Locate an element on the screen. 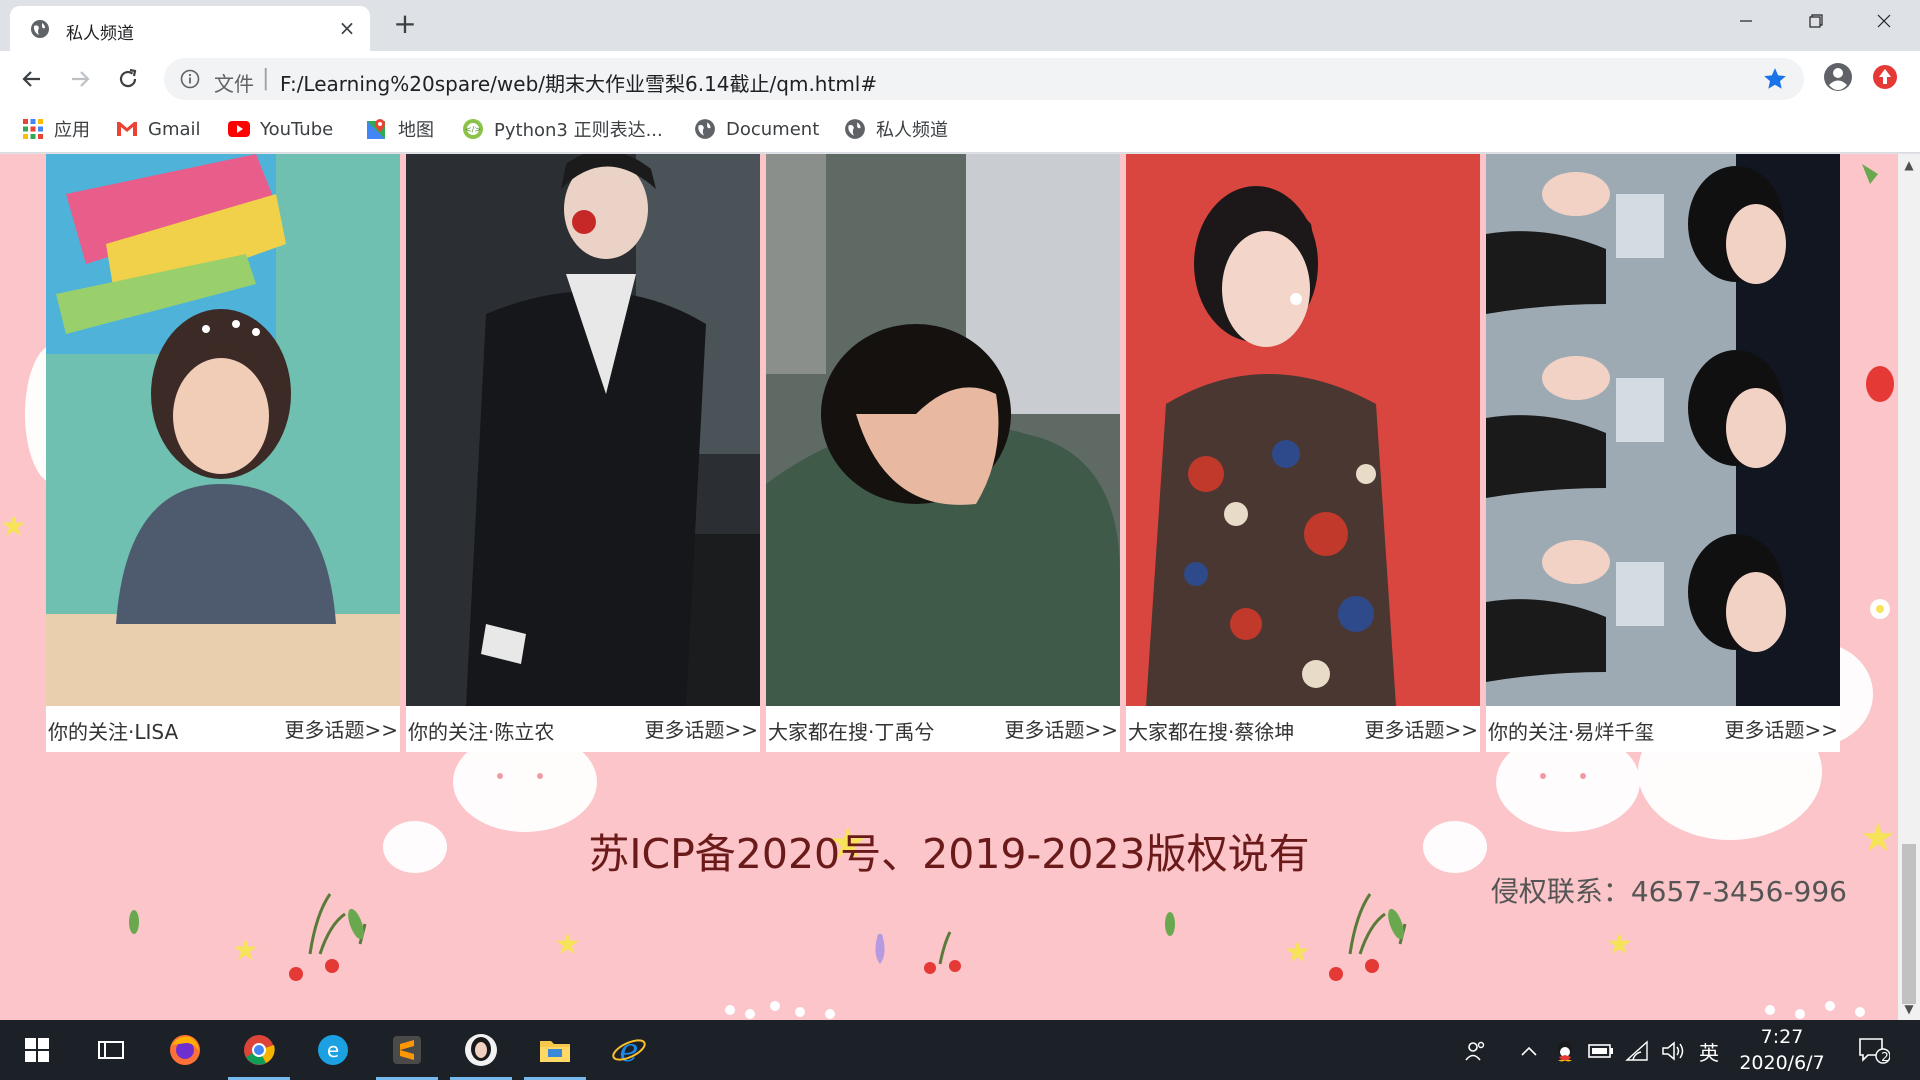 The width and height of the screenshot is (1920, 1080). minimize-button is located at coordinates (1746, 21).